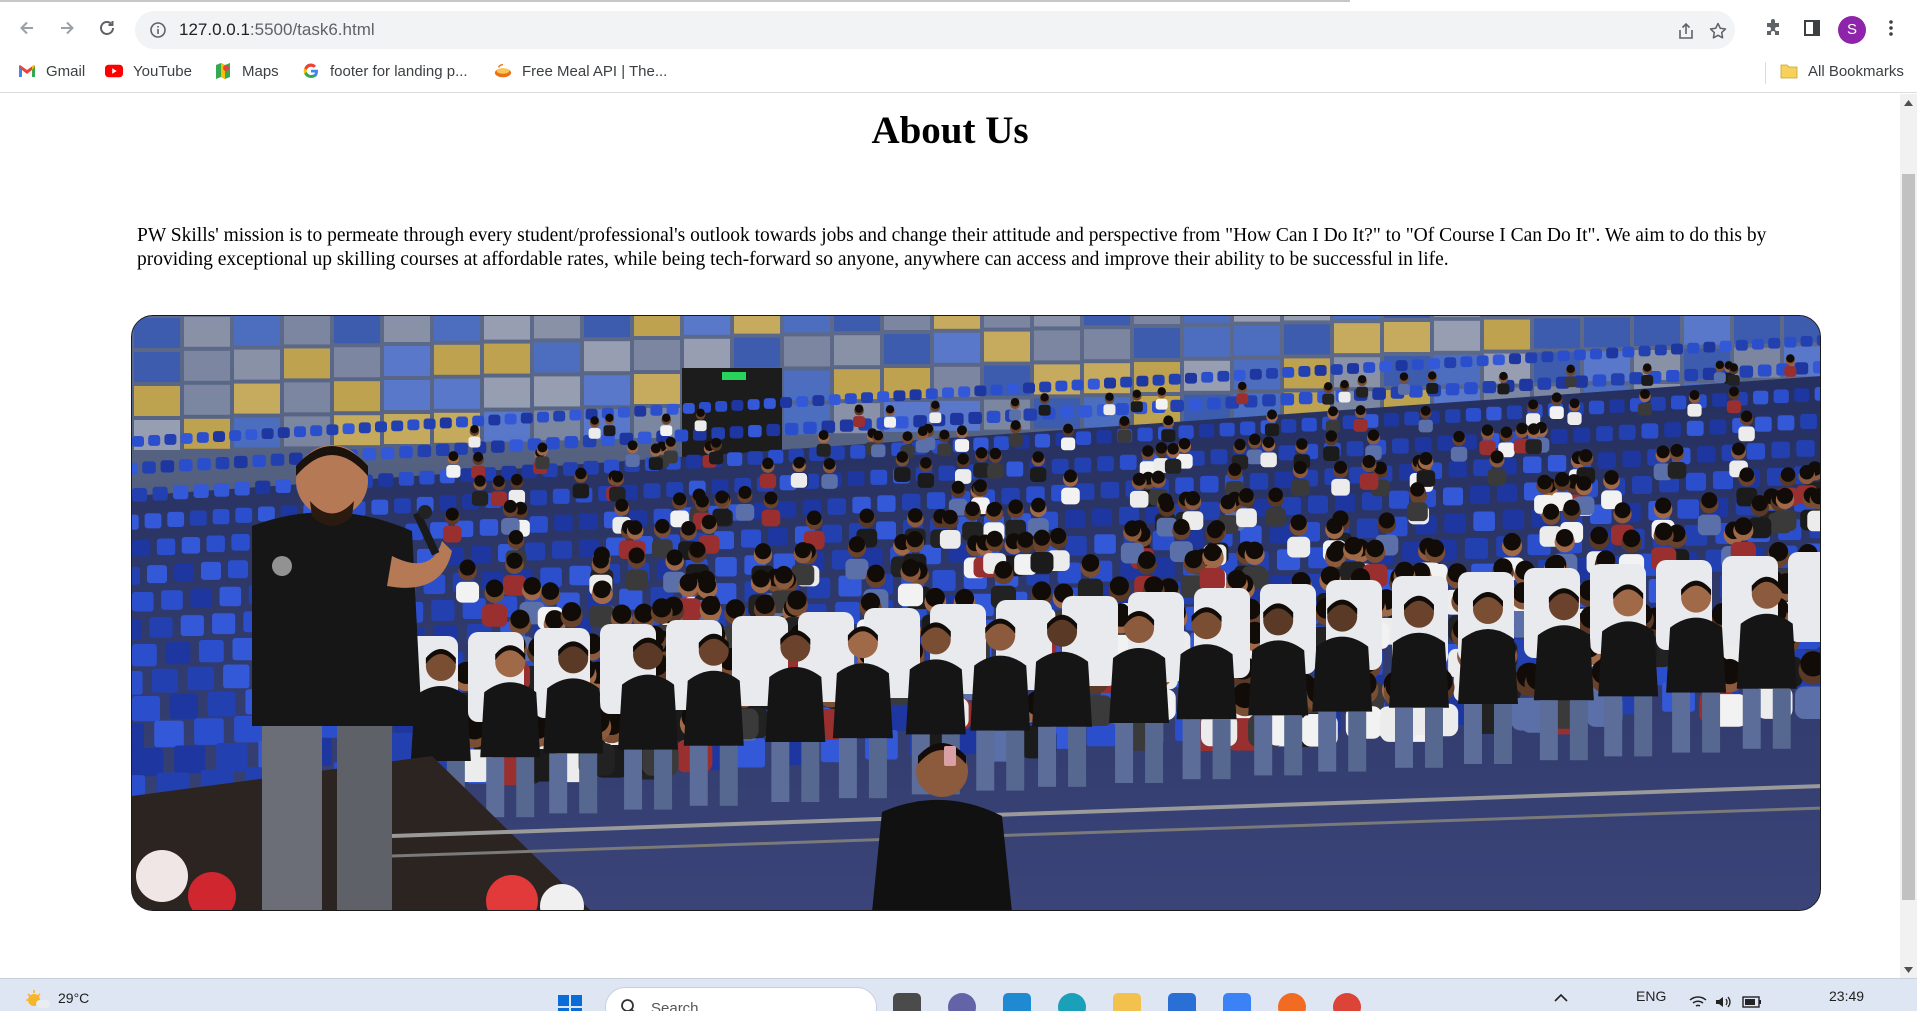 The height and width of the screenshot is (1011, 1917). I want to click on reload-icon, so click(107, 28).